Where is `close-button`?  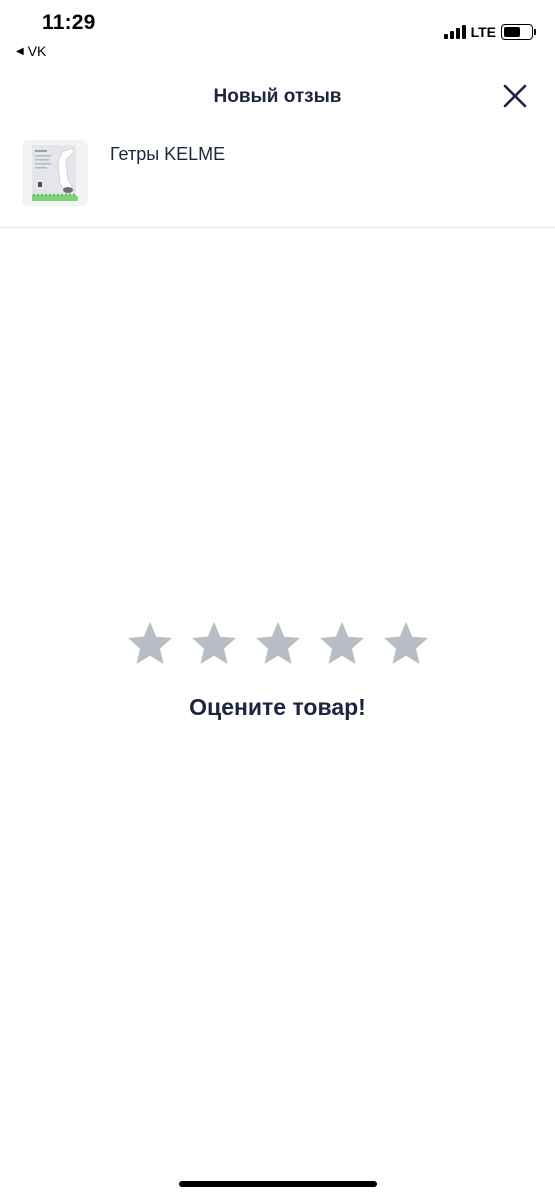
close-button is located at coordinates (515, 96).